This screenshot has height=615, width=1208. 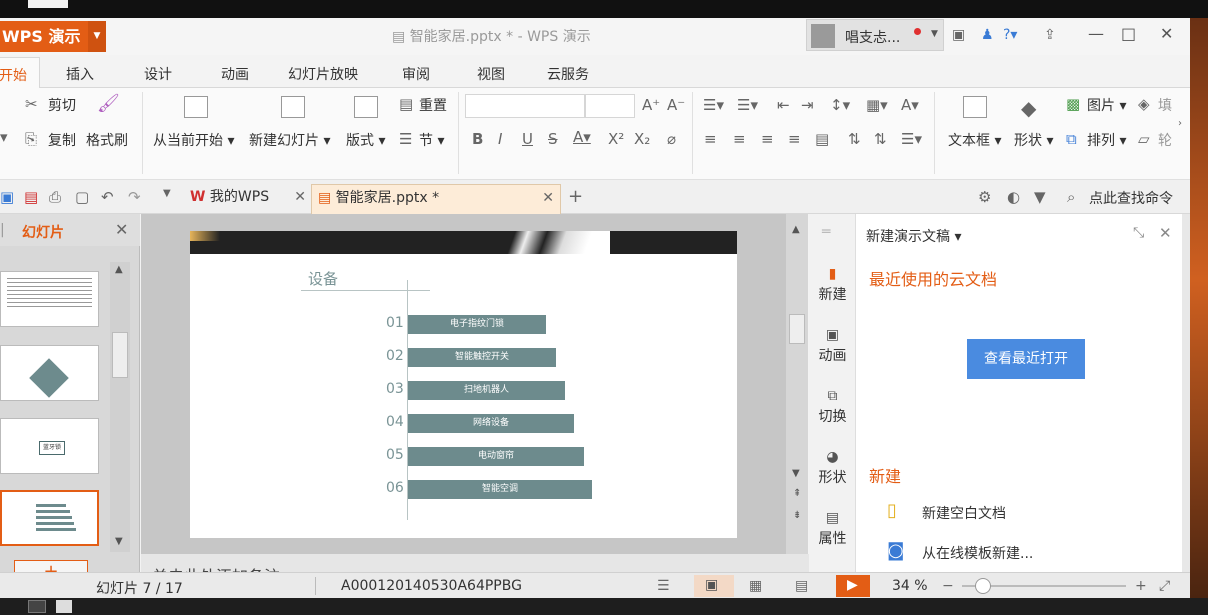 I want to click on sidebar-item-properties: ▤ 属性, so click(x=832, y=529).